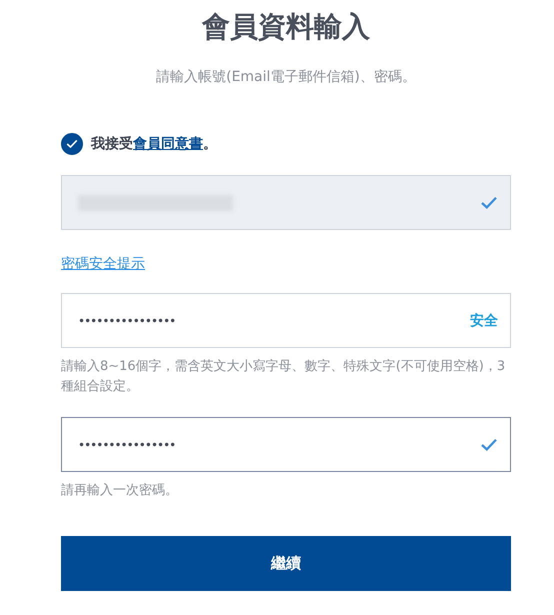  I want to click on agreement-text: 我接受會員同意書。, so click(154, 144).